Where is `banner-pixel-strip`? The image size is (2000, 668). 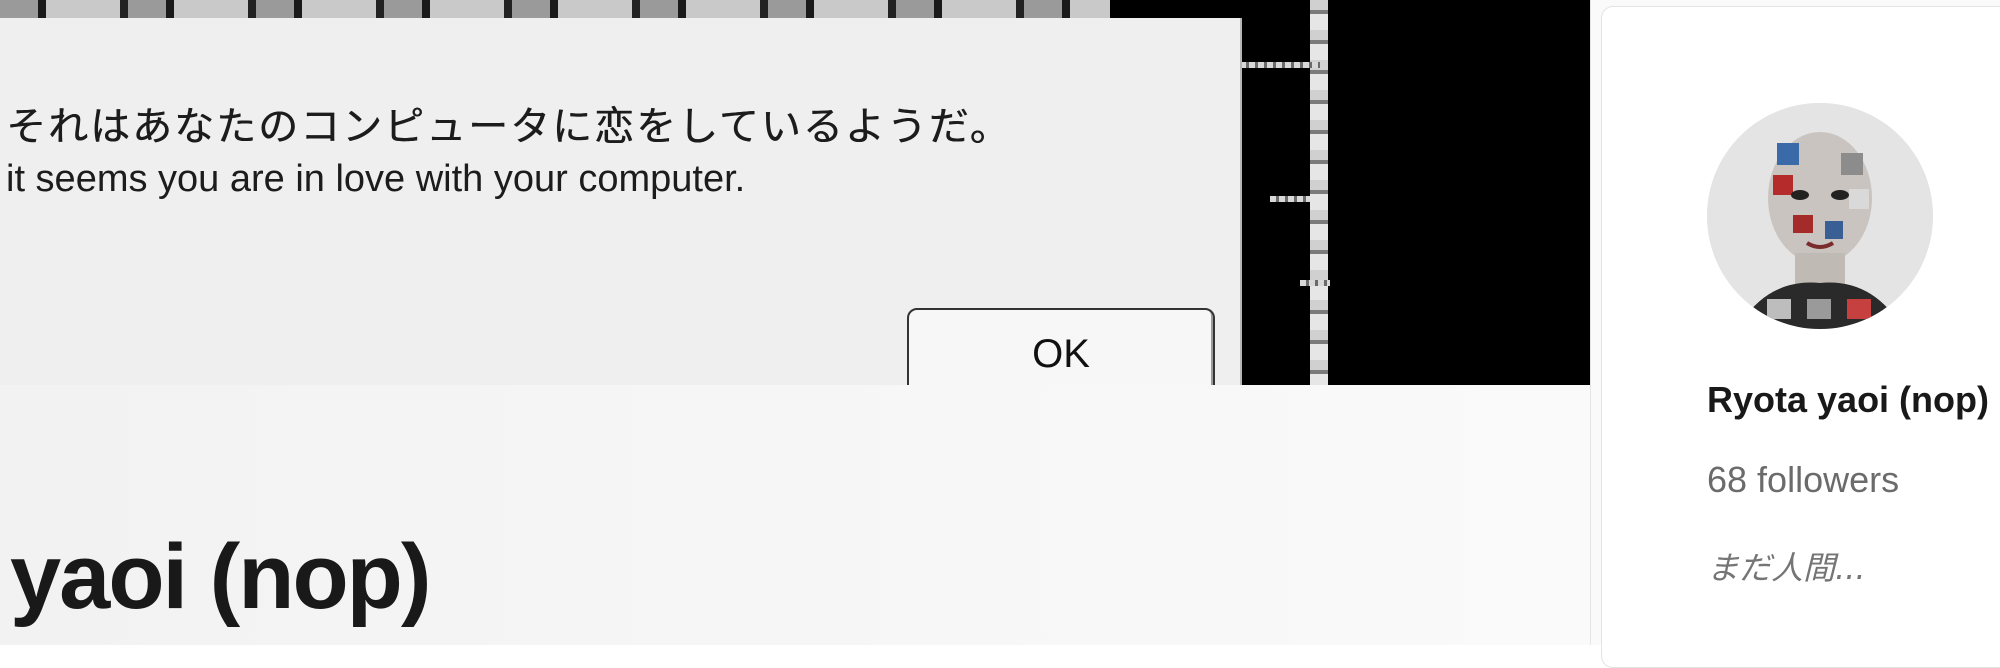 banner-pixel-strip is located at coordinates (555, 9).